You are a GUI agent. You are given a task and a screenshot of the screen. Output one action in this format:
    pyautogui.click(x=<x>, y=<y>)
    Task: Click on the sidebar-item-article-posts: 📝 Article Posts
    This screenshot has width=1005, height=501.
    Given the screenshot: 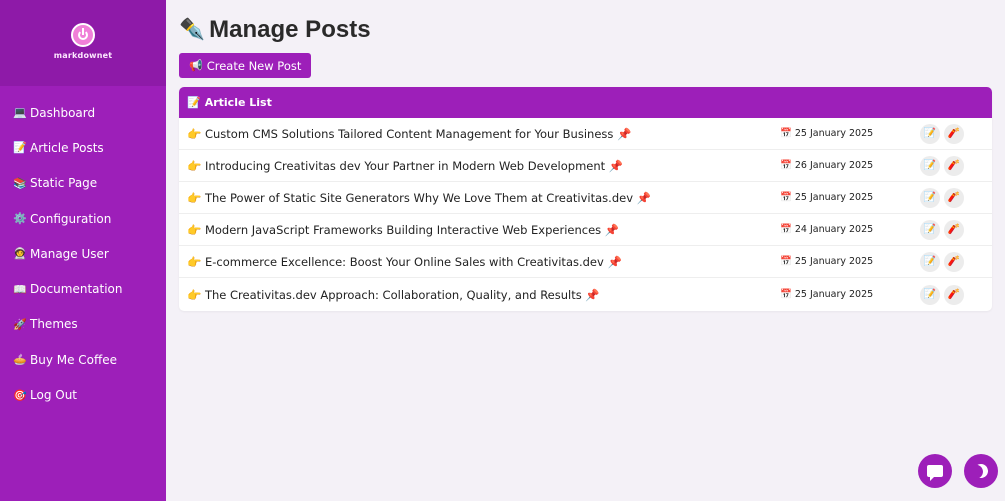 What is the action you would take?
    pyautogui.click(x=83, y=147)
    